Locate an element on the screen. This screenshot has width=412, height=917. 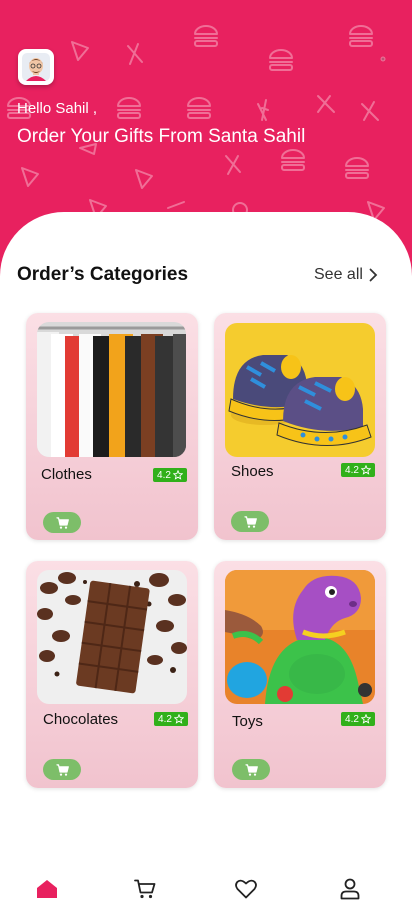
user-icon is located at coordinates (350, 889).